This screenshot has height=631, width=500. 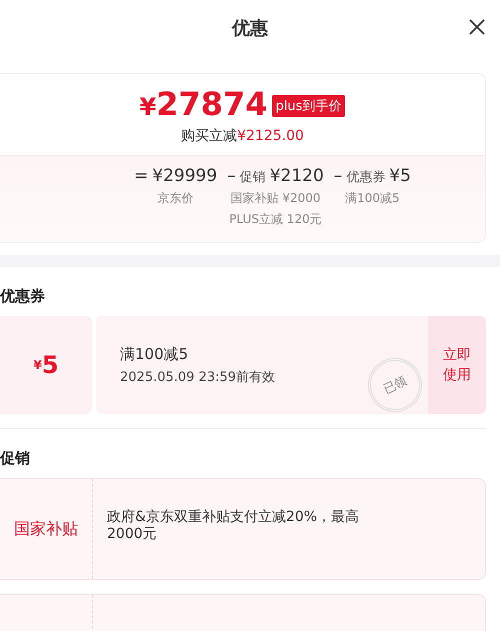 I want to click on coupon-title: 满100减5, so click(x=154, y=354).